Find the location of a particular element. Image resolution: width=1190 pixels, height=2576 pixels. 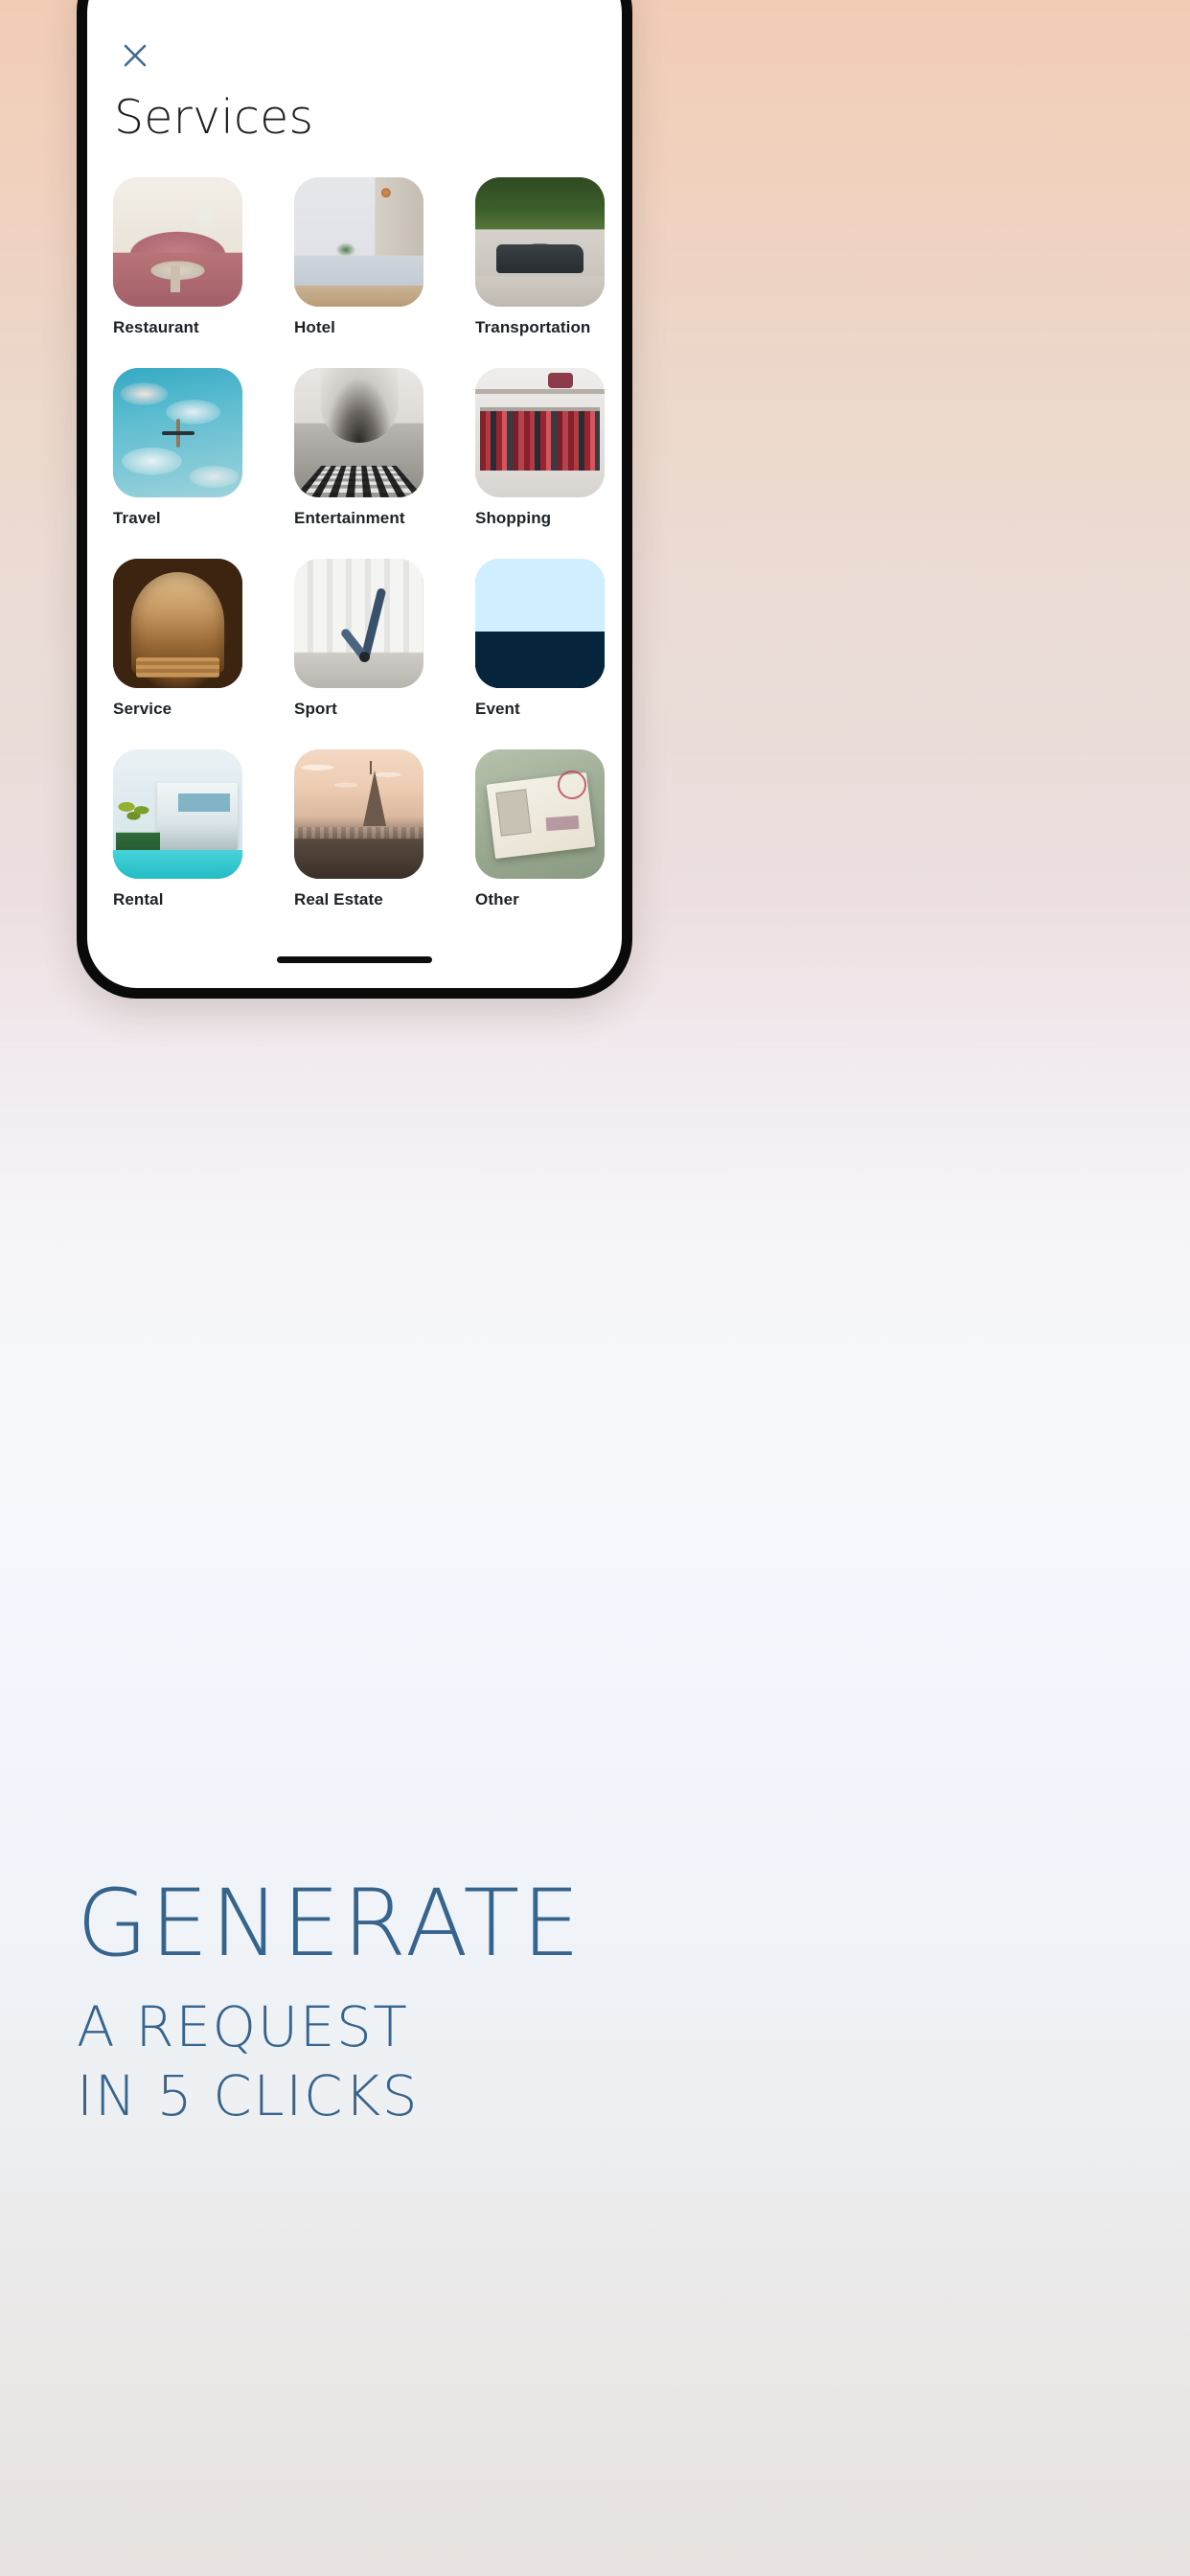

shopping-image is located at coordinates (540, 432).